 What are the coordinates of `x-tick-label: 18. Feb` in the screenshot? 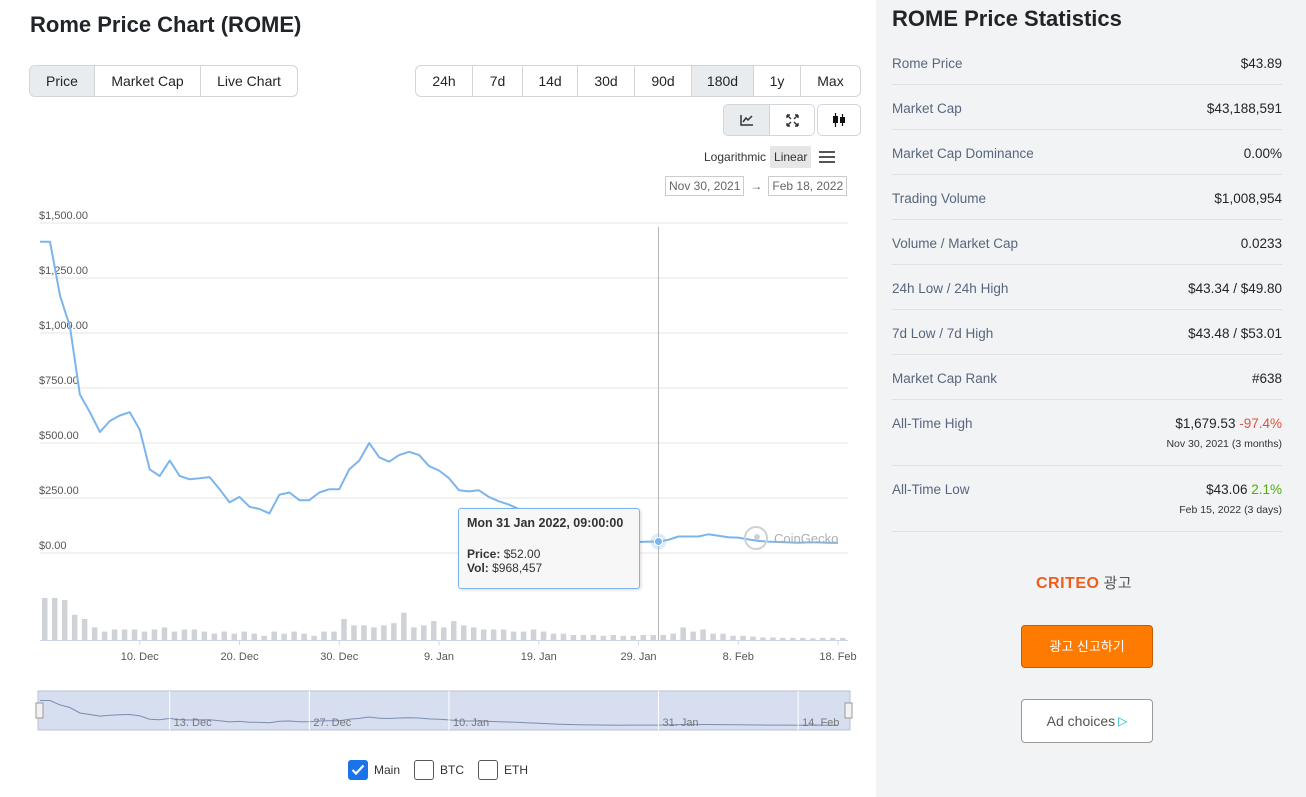 It's located at (837, 657).